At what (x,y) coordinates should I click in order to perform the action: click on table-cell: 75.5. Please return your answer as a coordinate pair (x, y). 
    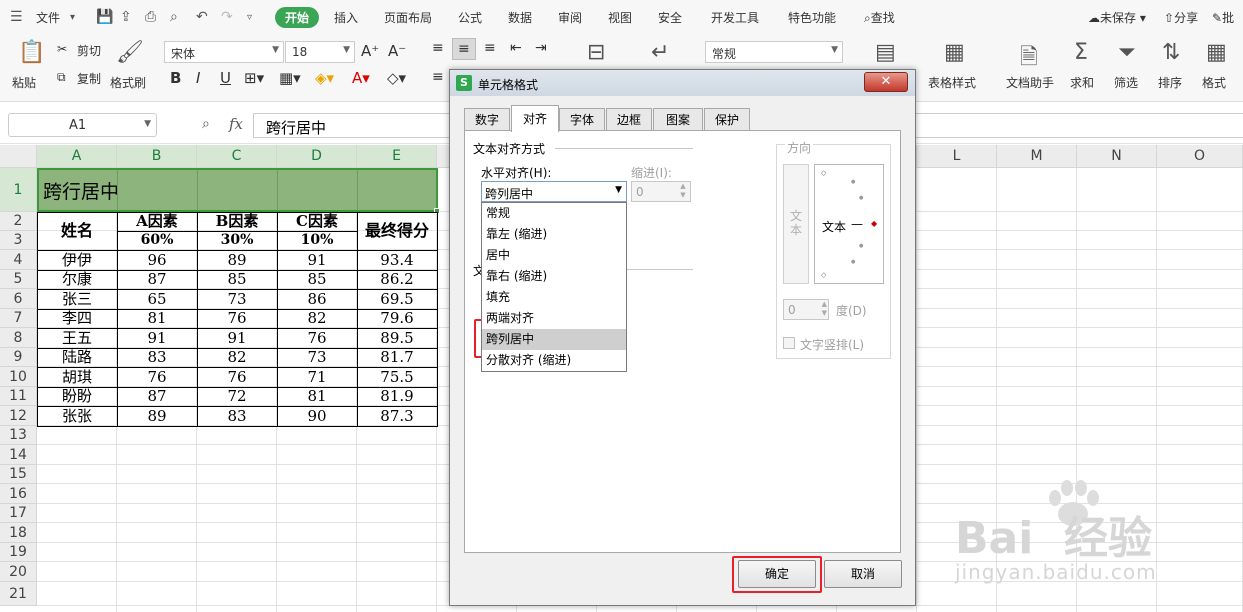
    Looking at the image, I should click on (397, 377).